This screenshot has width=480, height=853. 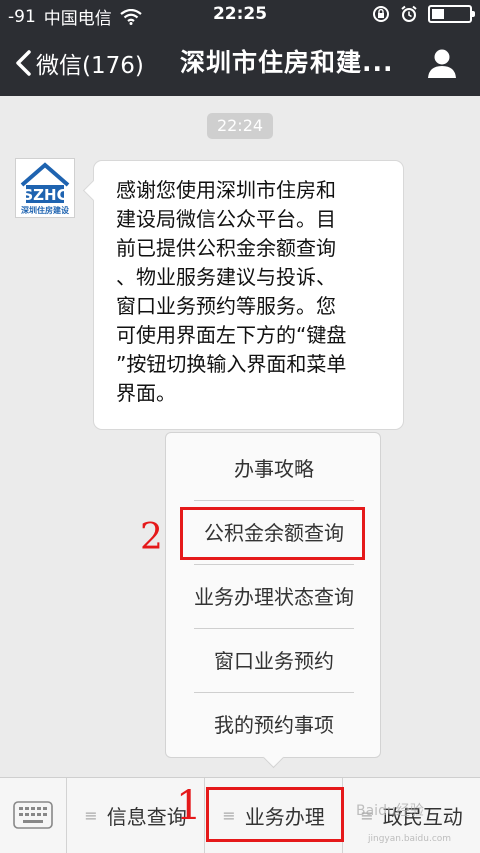 I want to click on message-timestamp: 22:24, so click(x=240, y=126).